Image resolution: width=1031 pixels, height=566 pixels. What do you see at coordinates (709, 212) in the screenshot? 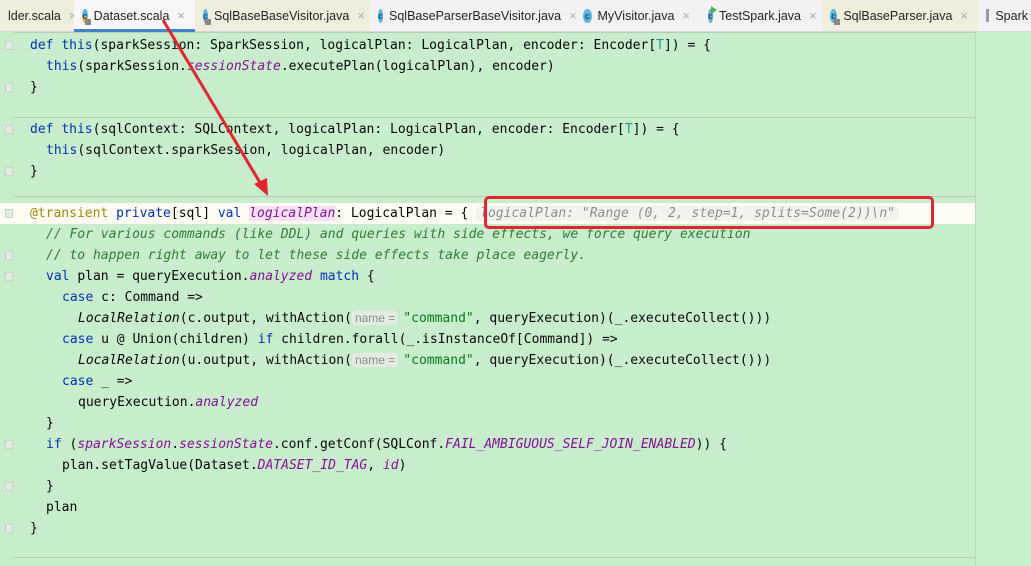
I see `highlight-box-annotation` at bounding box center [709, 212].